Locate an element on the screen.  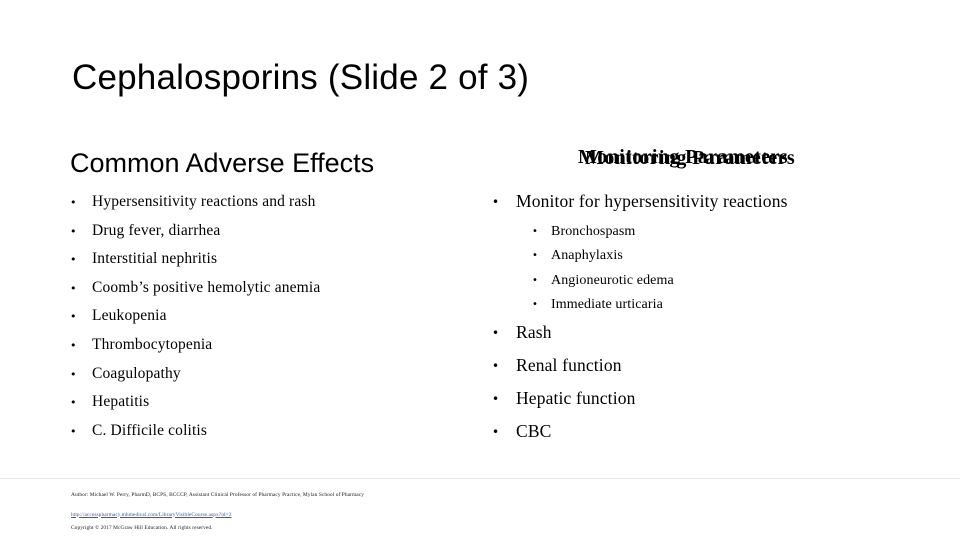
sub-list-item: • Bronchospasm is located at coordinates (702, 235).